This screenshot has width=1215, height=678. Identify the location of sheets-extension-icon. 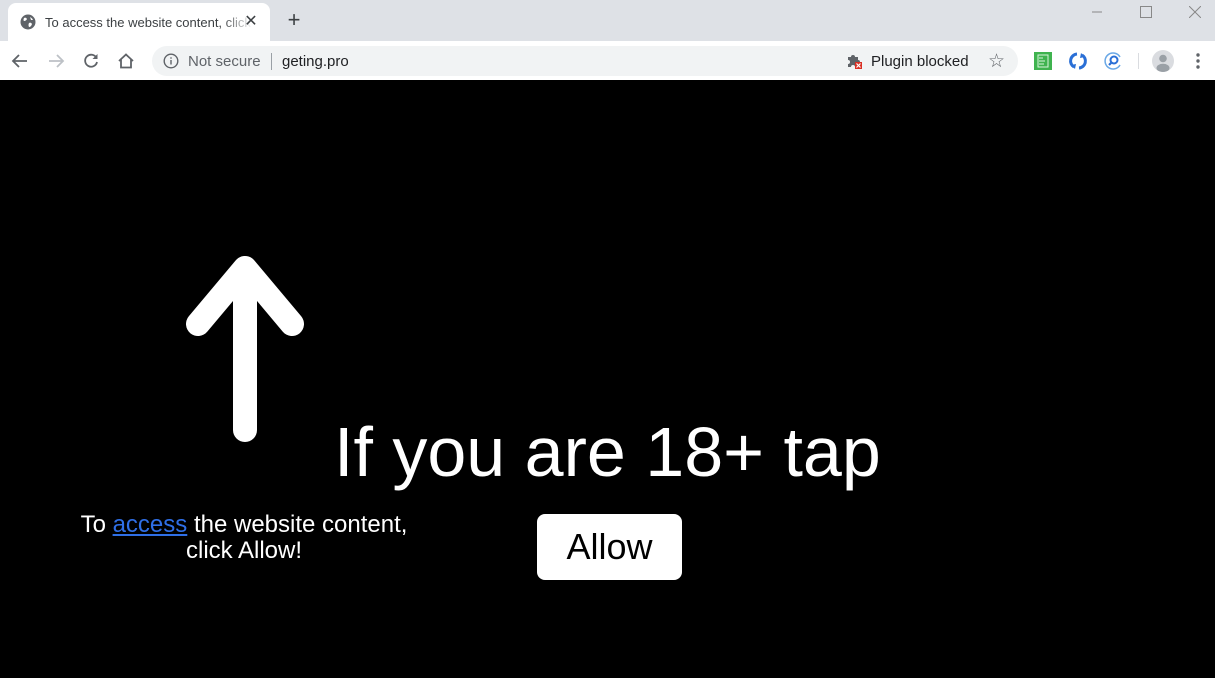
(1043, 61).